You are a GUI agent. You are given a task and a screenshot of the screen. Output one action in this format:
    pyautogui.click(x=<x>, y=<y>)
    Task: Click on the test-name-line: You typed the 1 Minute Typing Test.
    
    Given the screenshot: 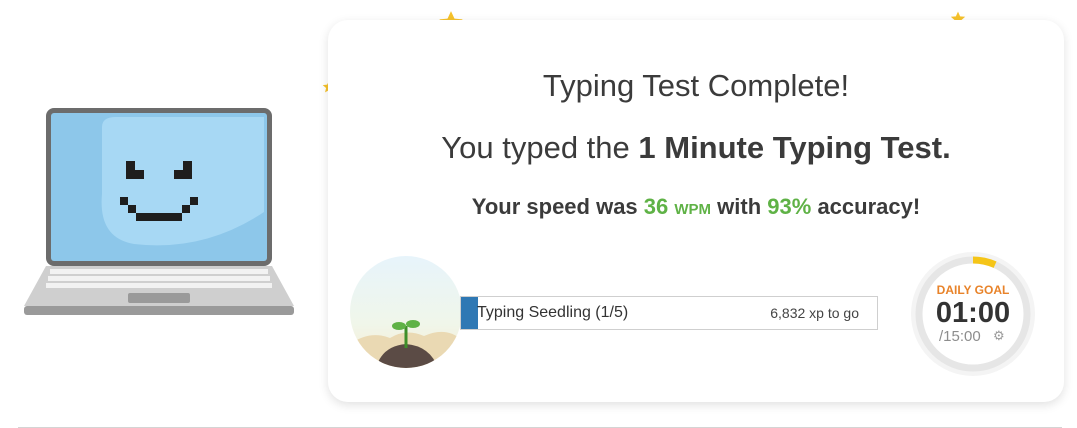 What is the action you would take?
    pyautogui.click(x=696, y=147)
    